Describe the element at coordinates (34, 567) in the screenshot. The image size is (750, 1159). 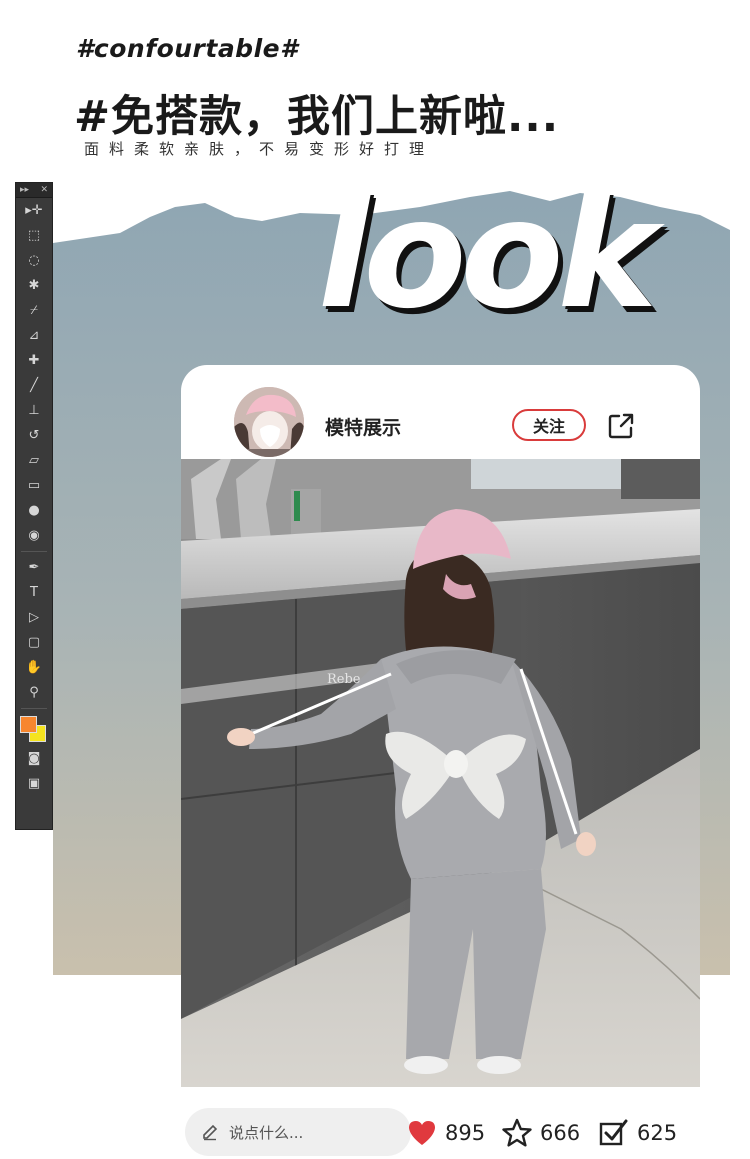
I see `pen-tool-icon: ✒` at that location.